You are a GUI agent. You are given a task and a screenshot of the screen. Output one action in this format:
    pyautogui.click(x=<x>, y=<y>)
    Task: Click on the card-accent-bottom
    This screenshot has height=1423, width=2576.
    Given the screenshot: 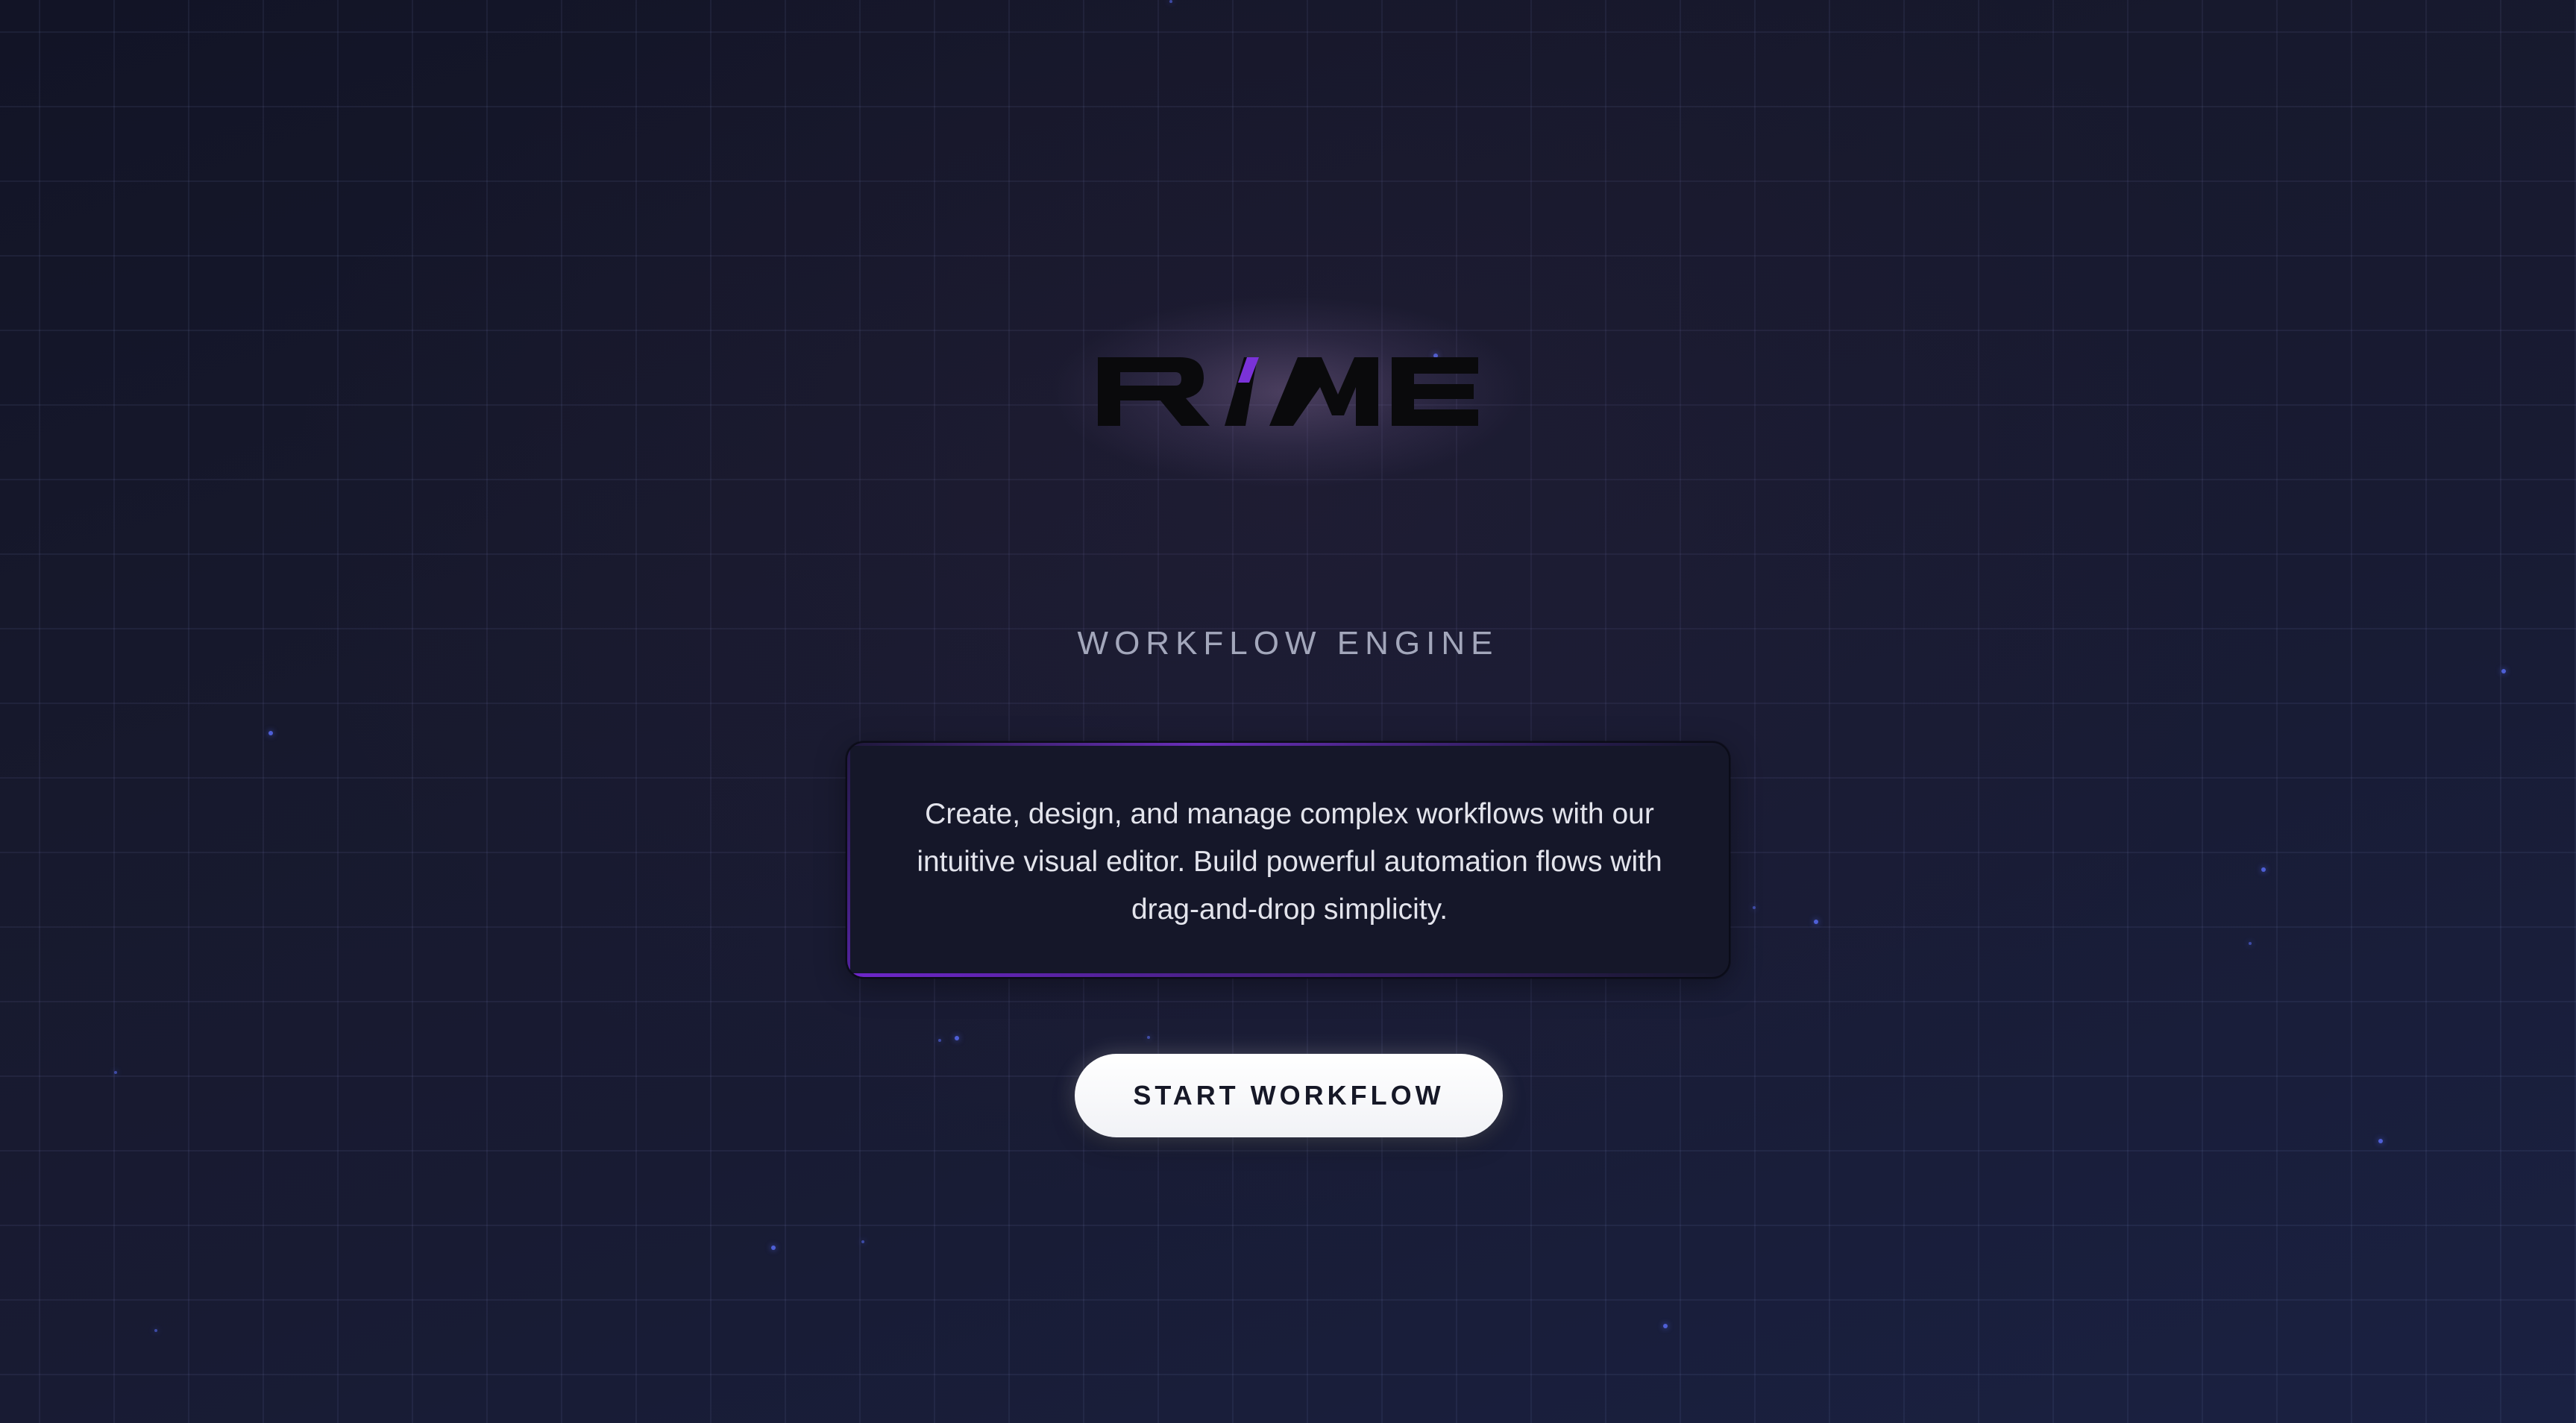 What is the action you would take?
    pyautogui.click(x=1288, y=975)
    